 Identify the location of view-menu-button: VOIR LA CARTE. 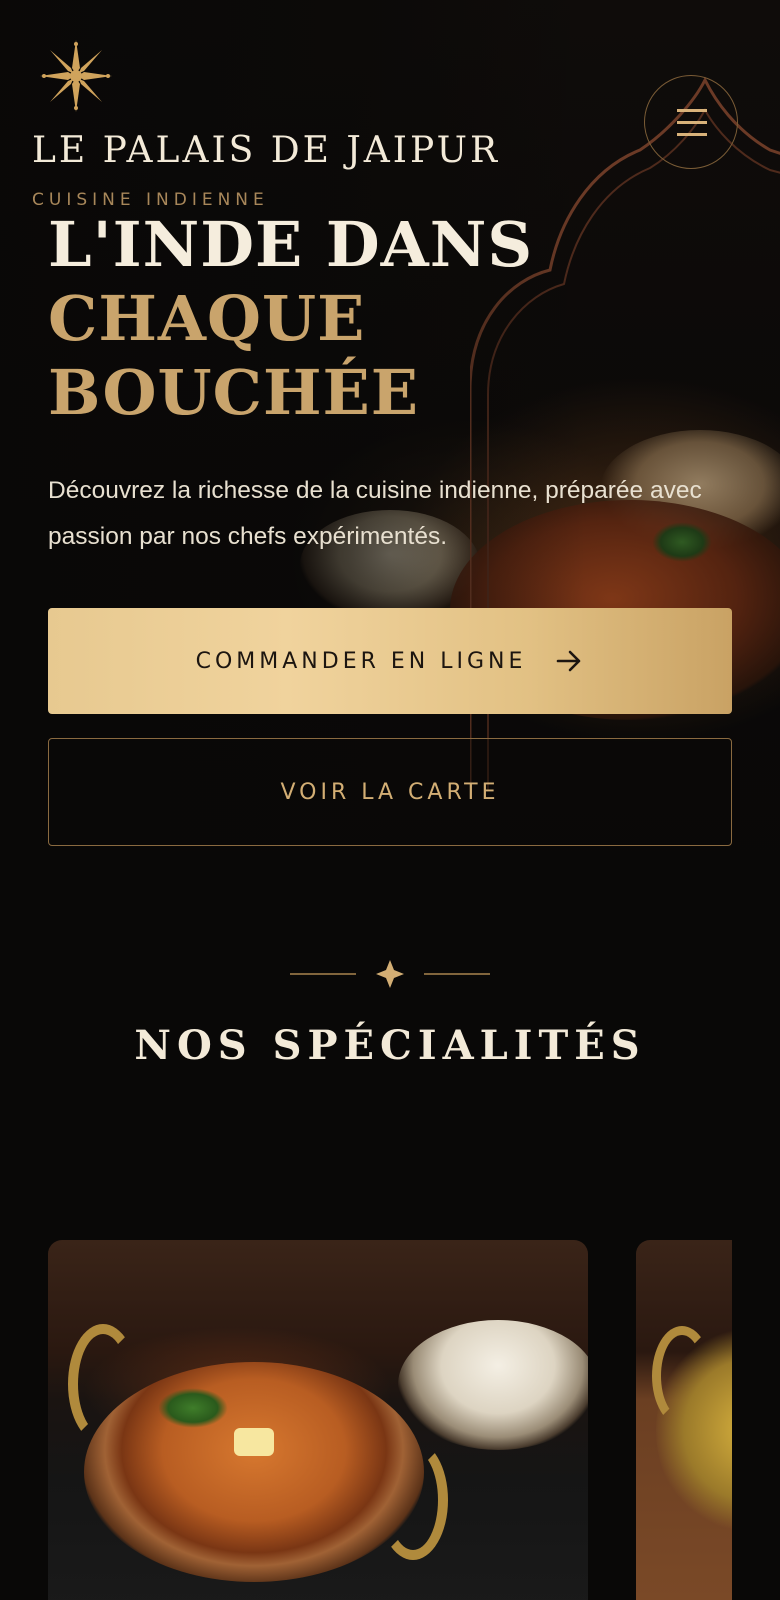
(390, 792).